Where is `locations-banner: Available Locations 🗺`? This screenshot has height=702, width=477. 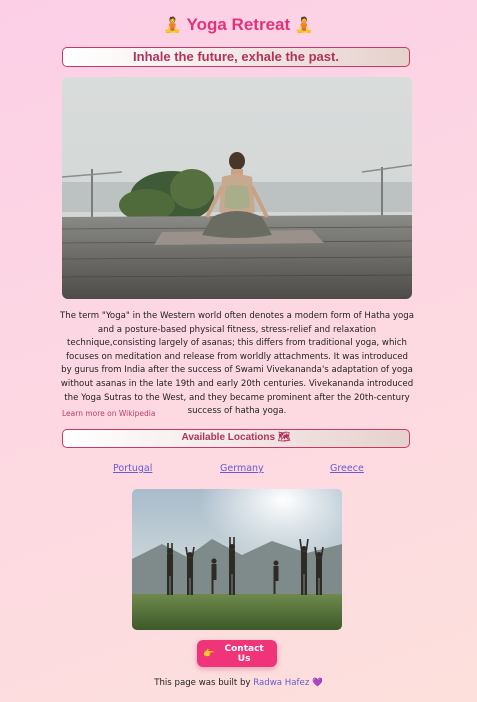 locations-banner: Available Locations 🗺 is located at coordinates (236, 438).